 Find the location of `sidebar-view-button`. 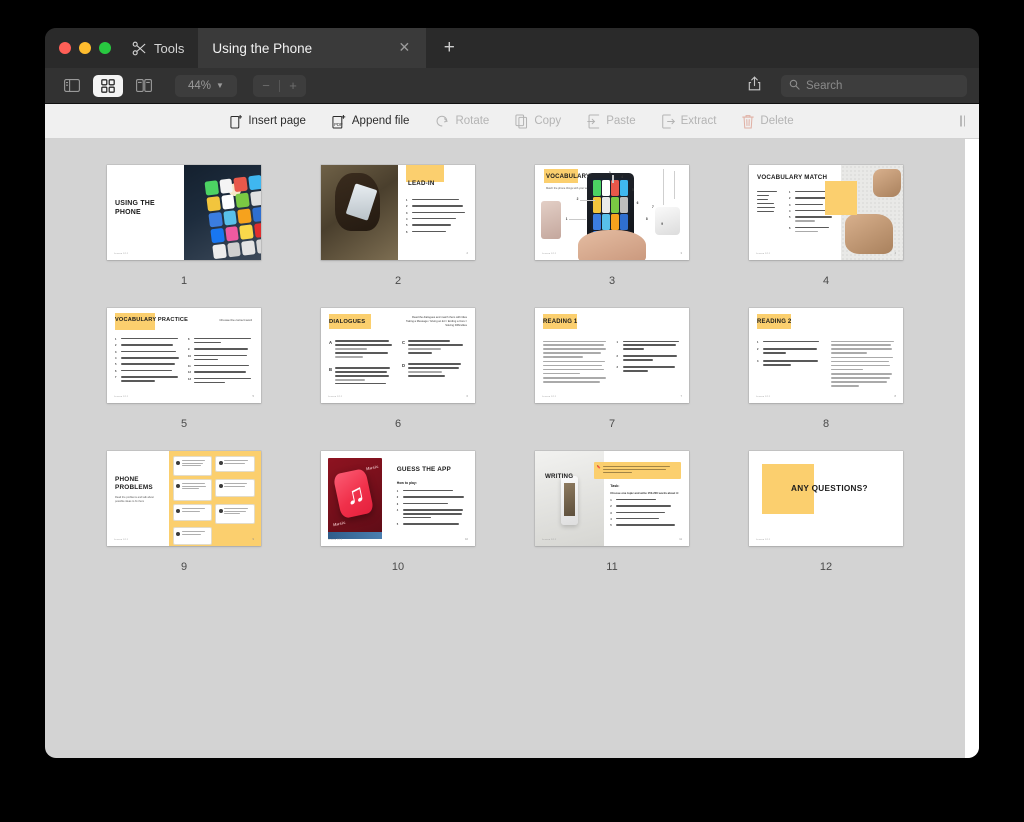

sidebar-view-button is located at coordinates (72, 86).